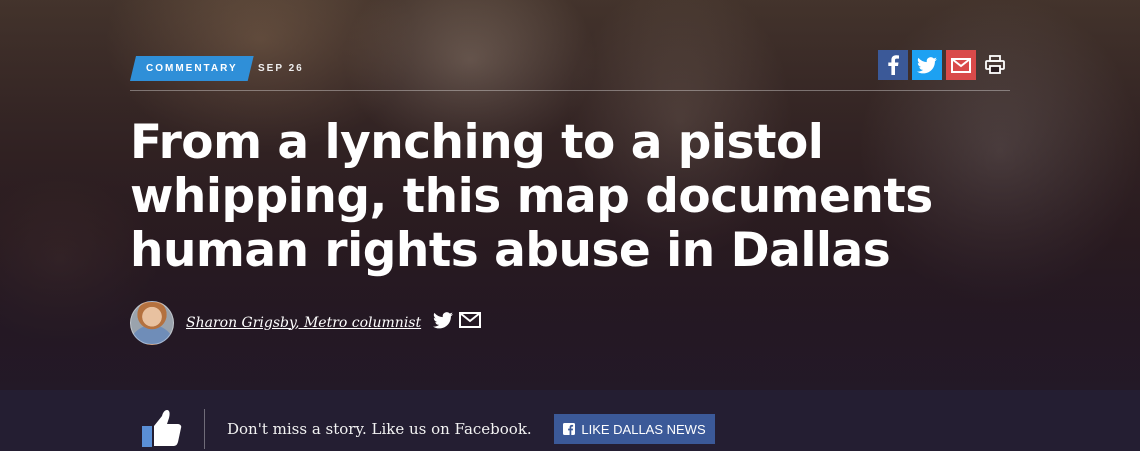 The width and height of the screenshot is (1140, 451). Describe the element at coordinates (192, 68) in the screenshot. I see `category-tag: COMMENTARY` at that location.